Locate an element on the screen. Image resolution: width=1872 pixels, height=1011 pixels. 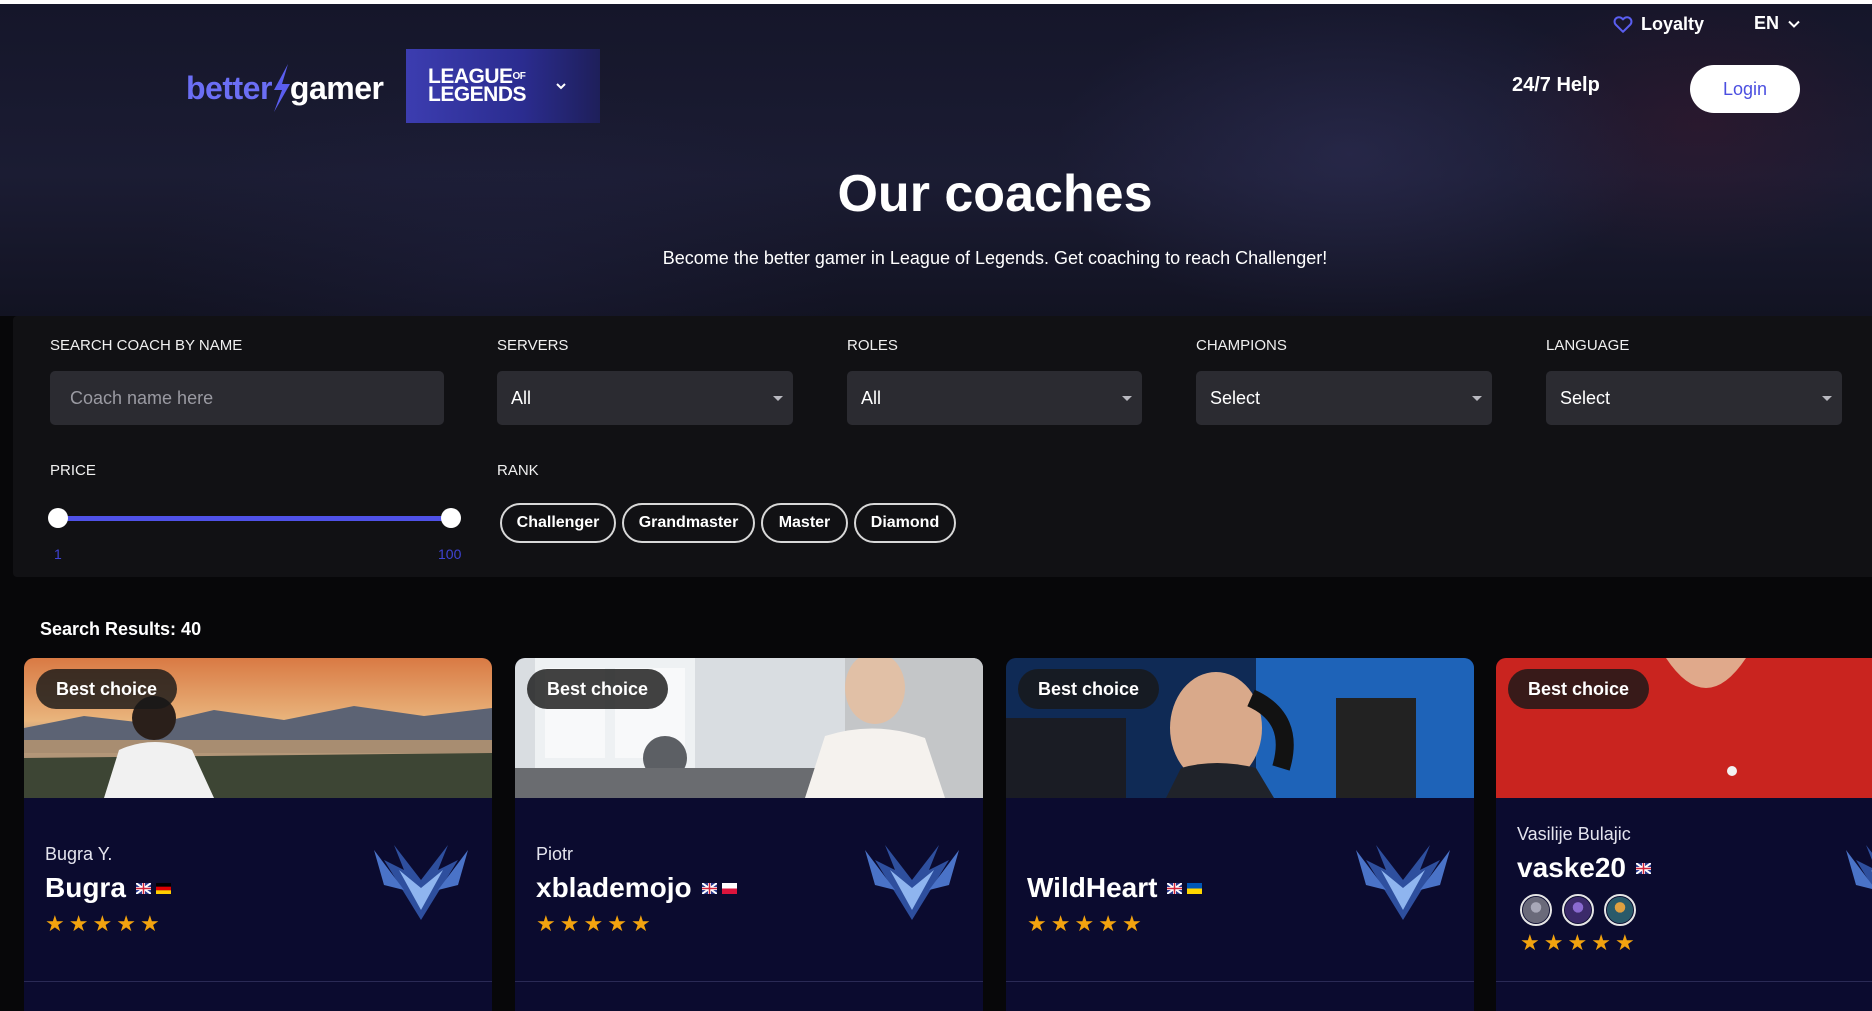
language-value: Select is located at coordinates (1585, 397).